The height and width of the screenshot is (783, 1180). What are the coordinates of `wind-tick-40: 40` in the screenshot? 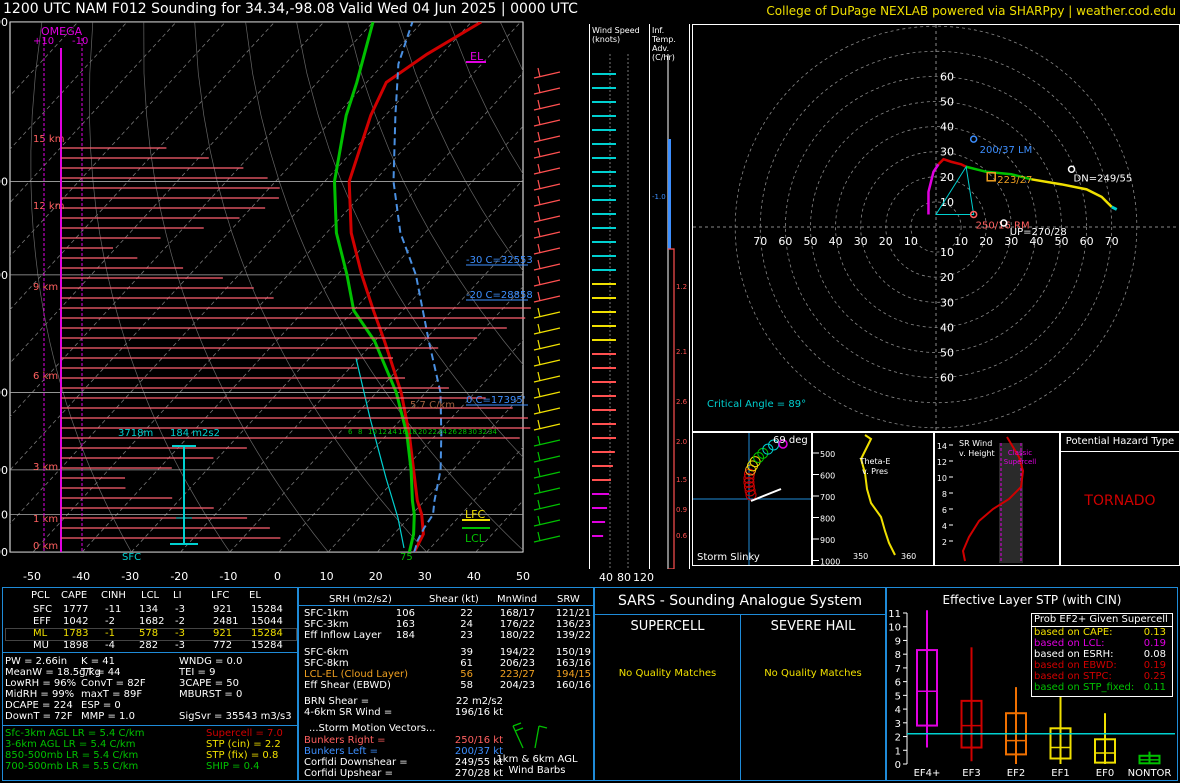 It's located at (606, 577).